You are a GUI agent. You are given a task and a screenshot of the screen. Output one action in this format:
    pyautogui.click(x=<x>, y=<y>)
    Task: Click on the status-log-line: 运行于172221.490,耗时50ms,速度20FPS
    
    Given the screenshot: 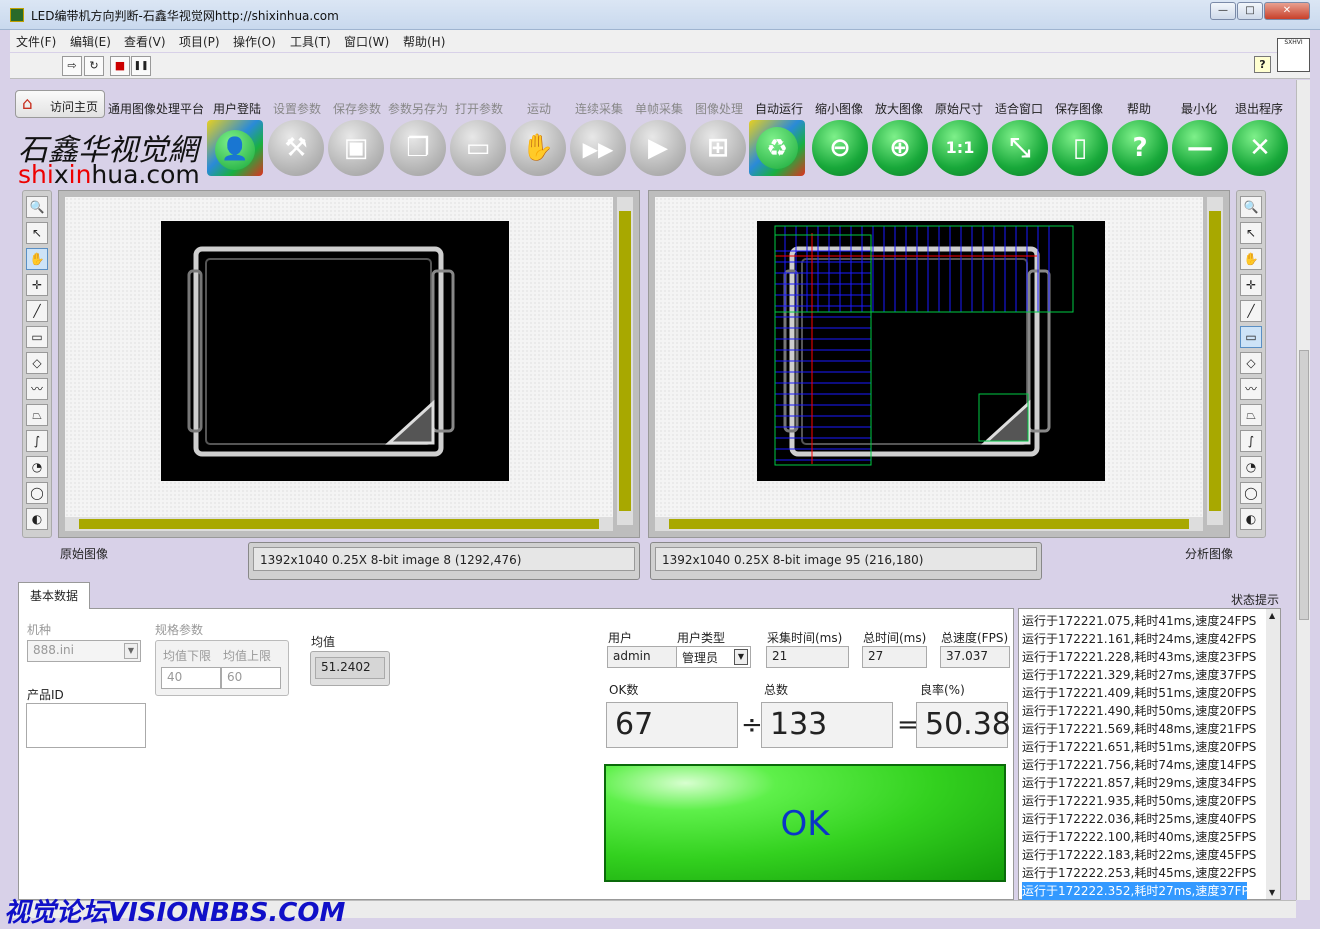 What is the action you would take?
    pyautogui.click(x=1139, y=711)
    